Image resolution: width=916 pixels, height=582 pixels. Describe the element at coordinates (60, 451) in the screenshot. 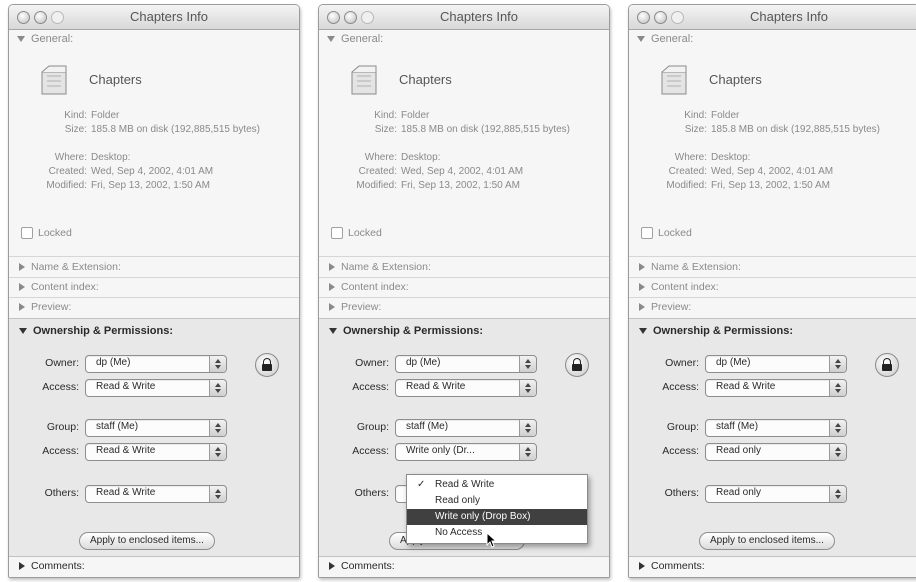

I see `group-access-label: Access:` at that location.